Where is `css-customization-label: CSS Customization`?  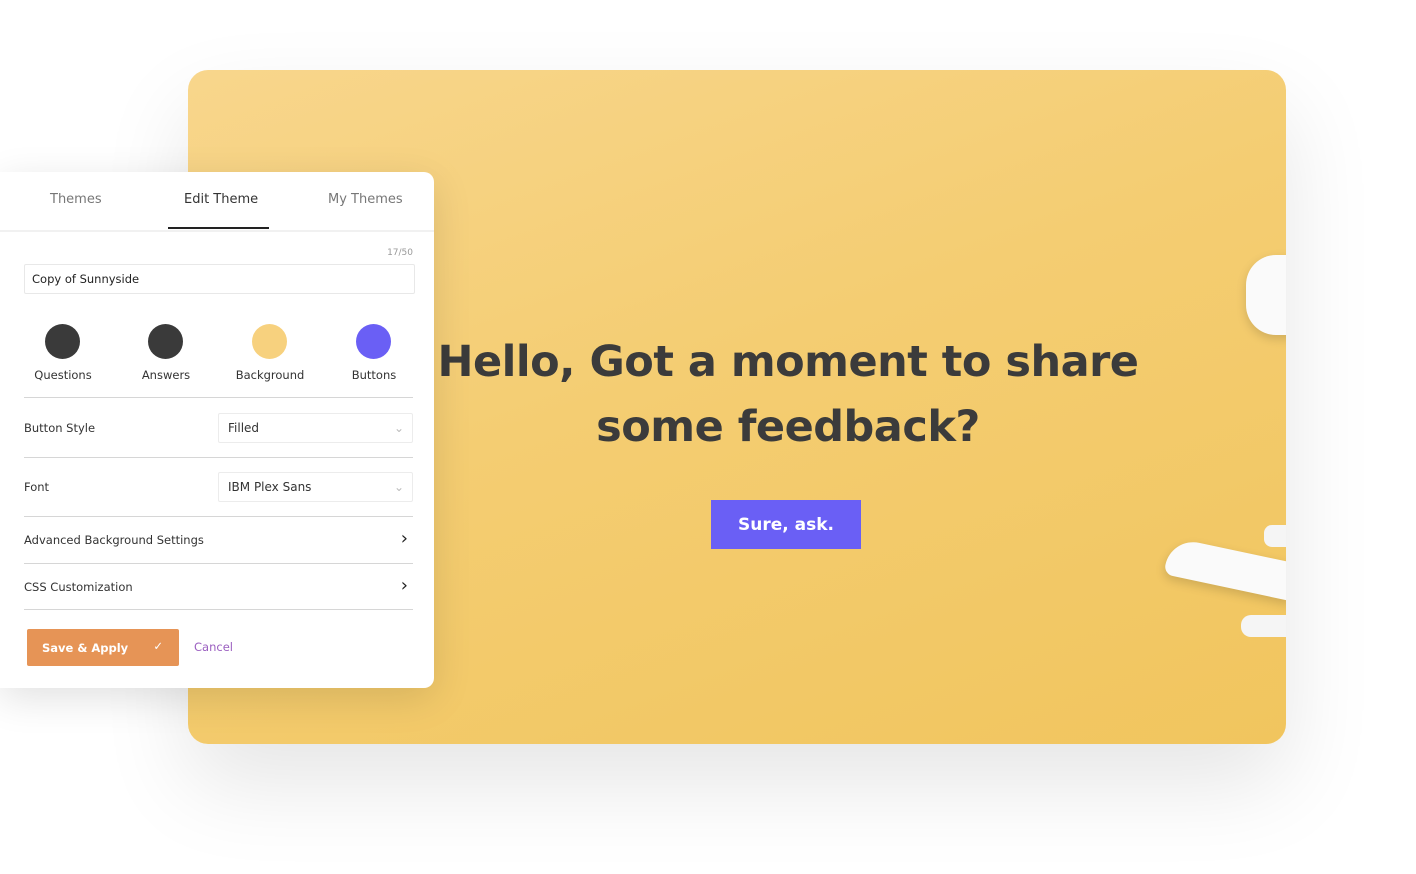
css-customization-label: CSS Customization is located at coordinates (78, 587).